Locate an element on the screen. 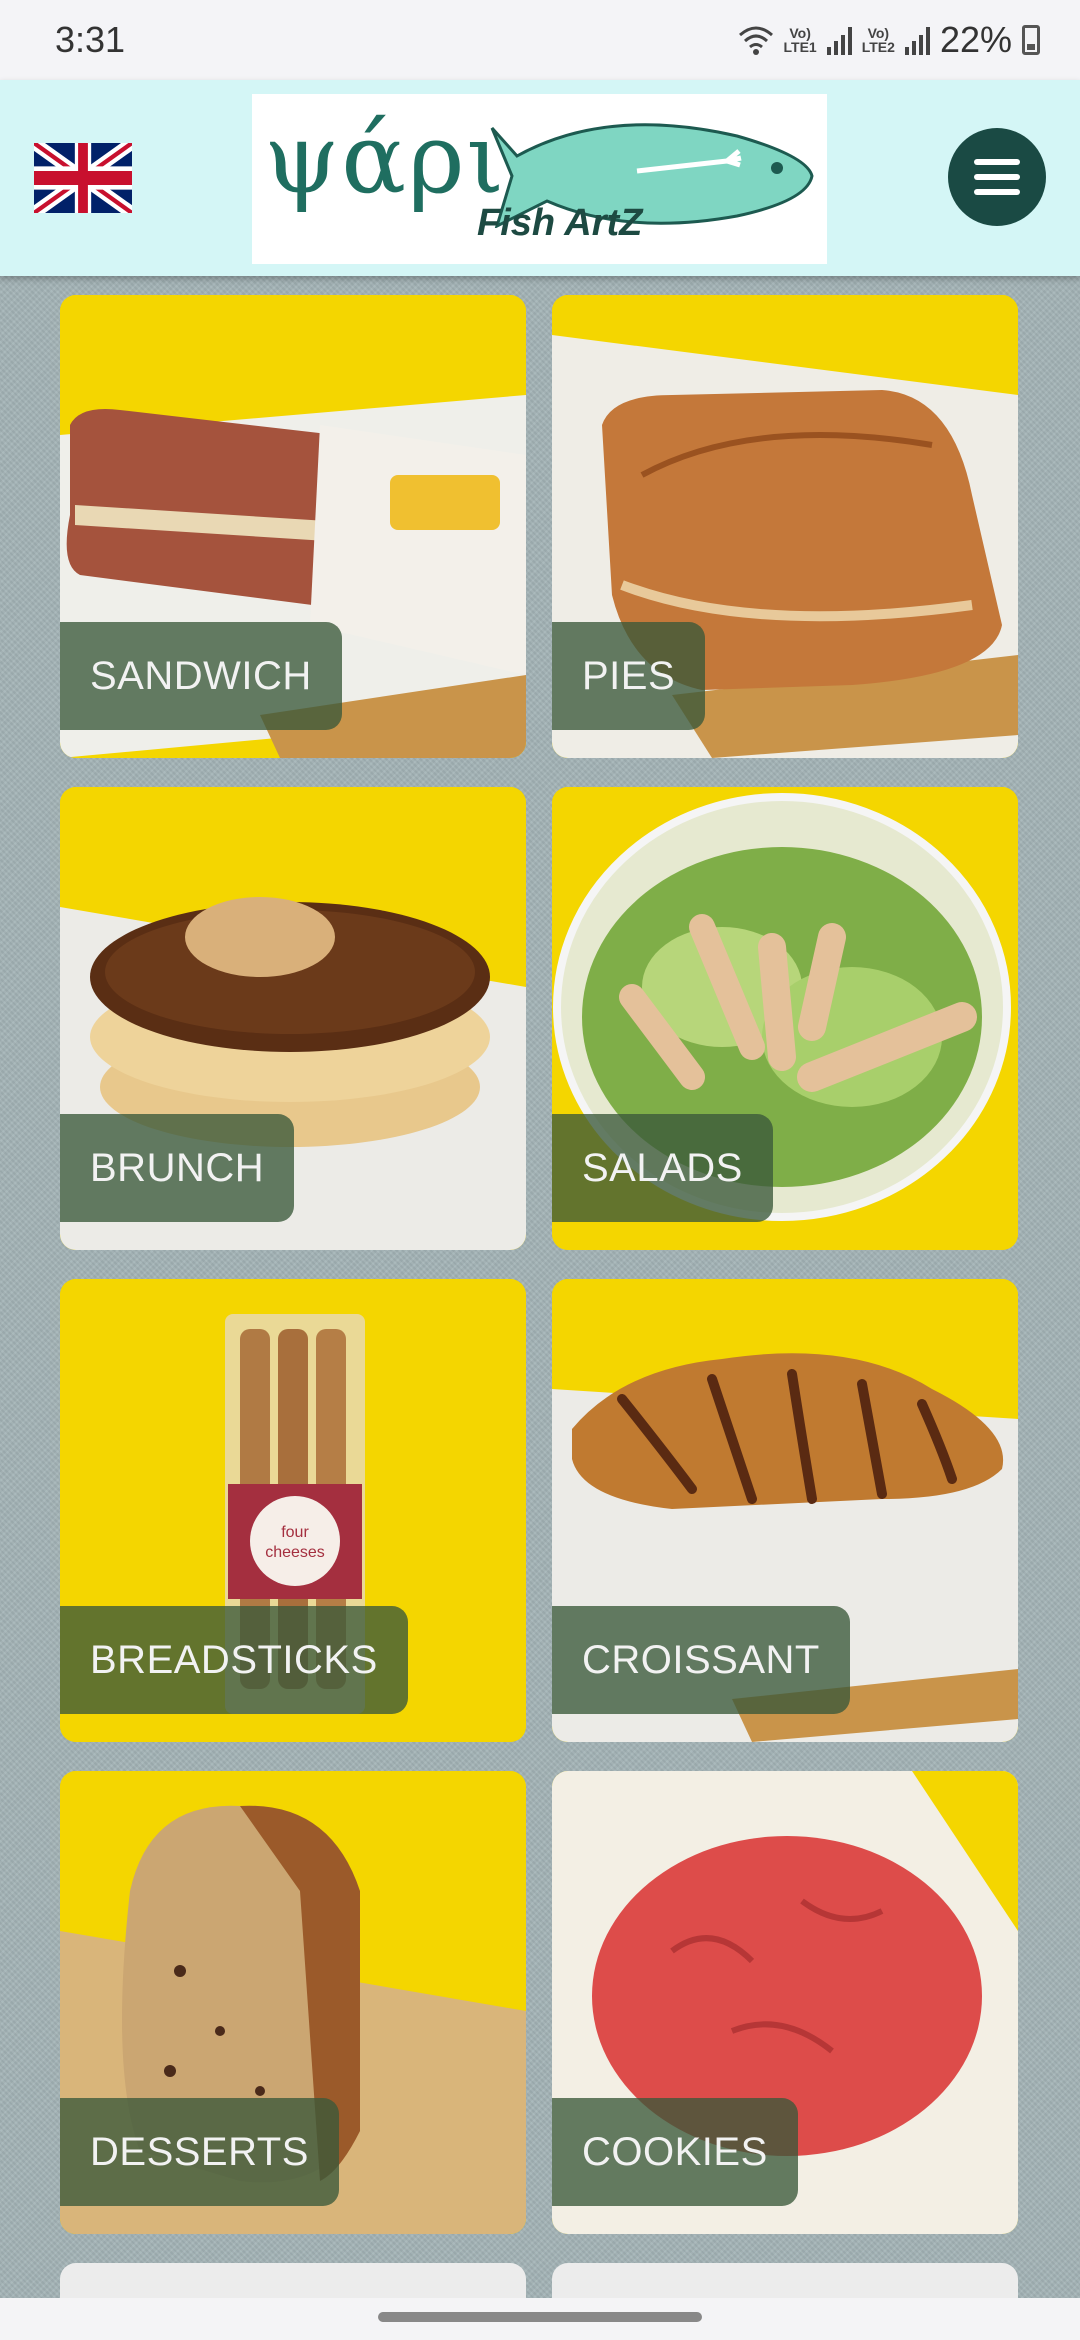 The height and width of the screenshot is (2340, 1080). category-label: CROISSANT is located at coordinates (701, 1660).